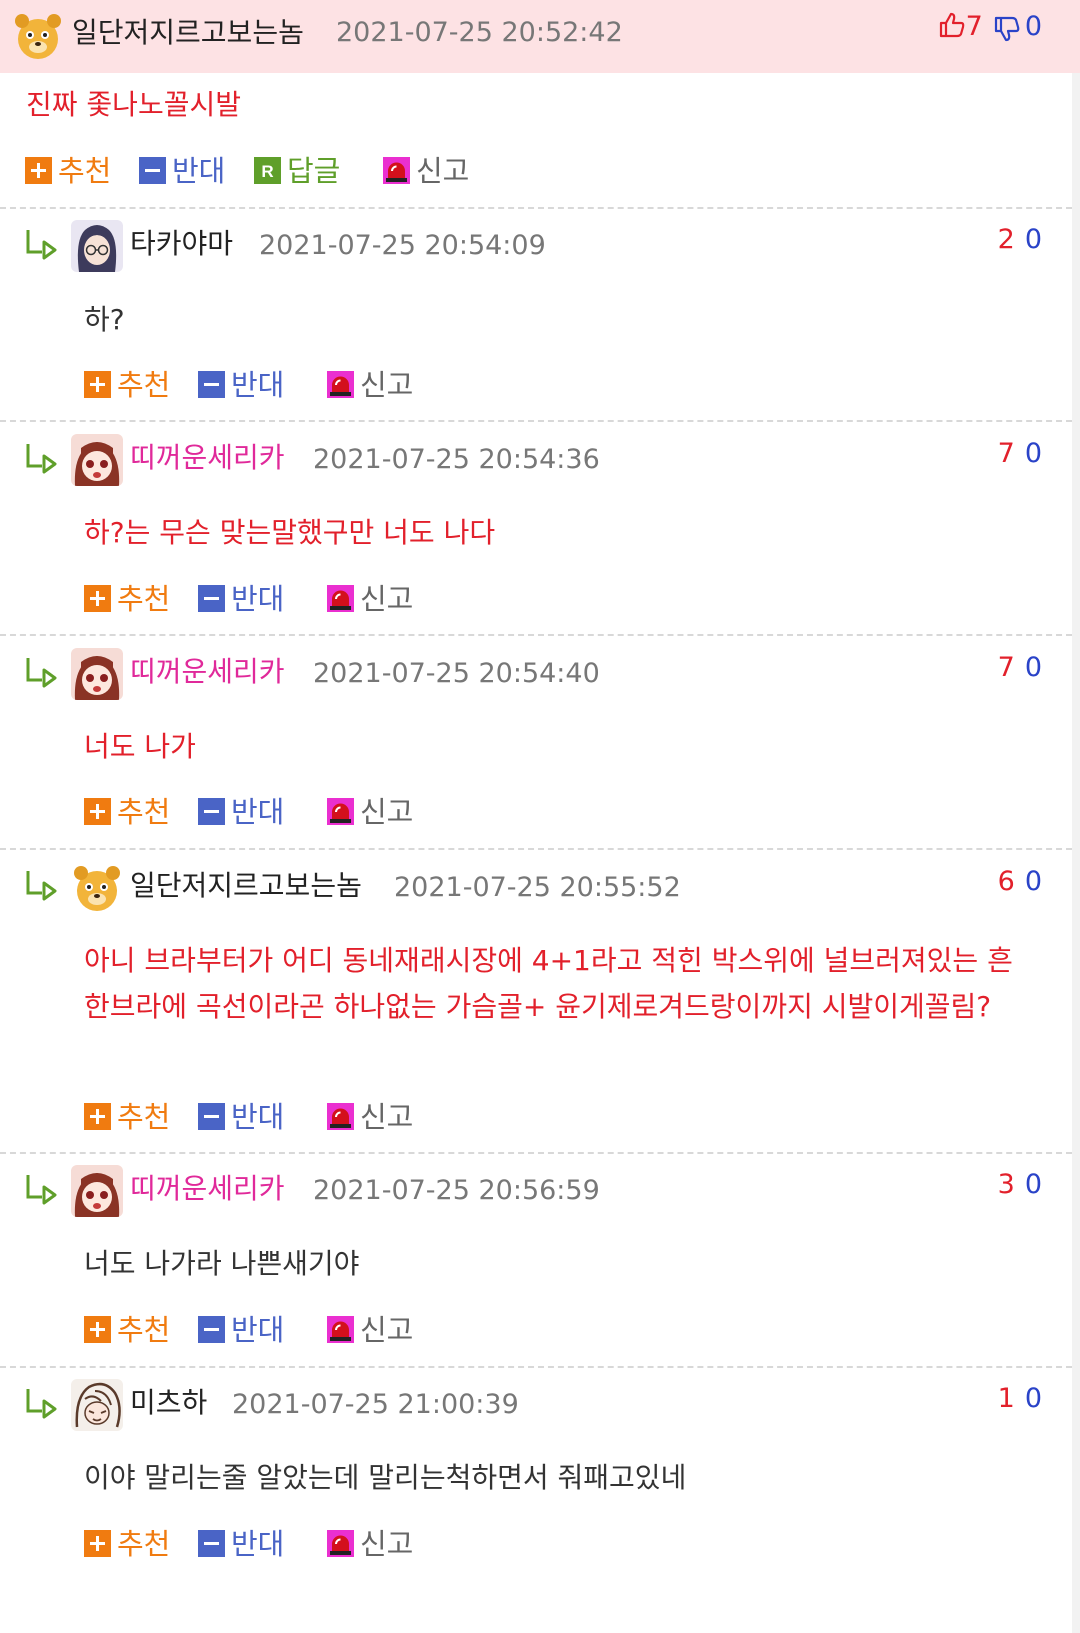  Describe the element at coordinates (1006, 1184) in the screenshot. I see `reply-up-count: 3` at that location.